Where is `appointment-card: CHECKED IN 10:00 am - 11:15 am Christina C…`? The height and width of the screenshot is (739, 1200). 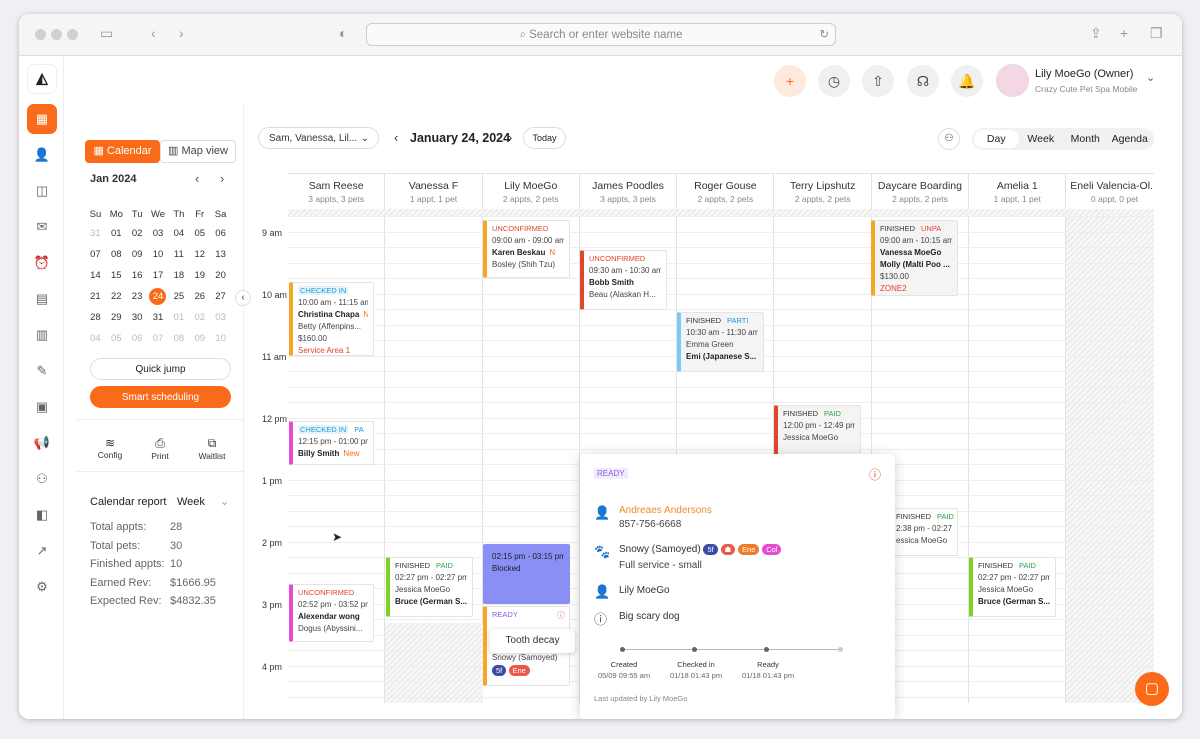
appointment-card: CHECKED IN 10:00 am - 11:15 am Christina C… is located at coordinates (331, 319).